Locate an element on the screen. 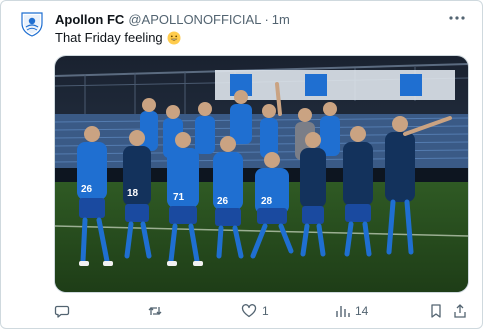  tweet-header: Apollon FC @APOLLONOFFICIAL · 1m is located at coordinates (172, 19).